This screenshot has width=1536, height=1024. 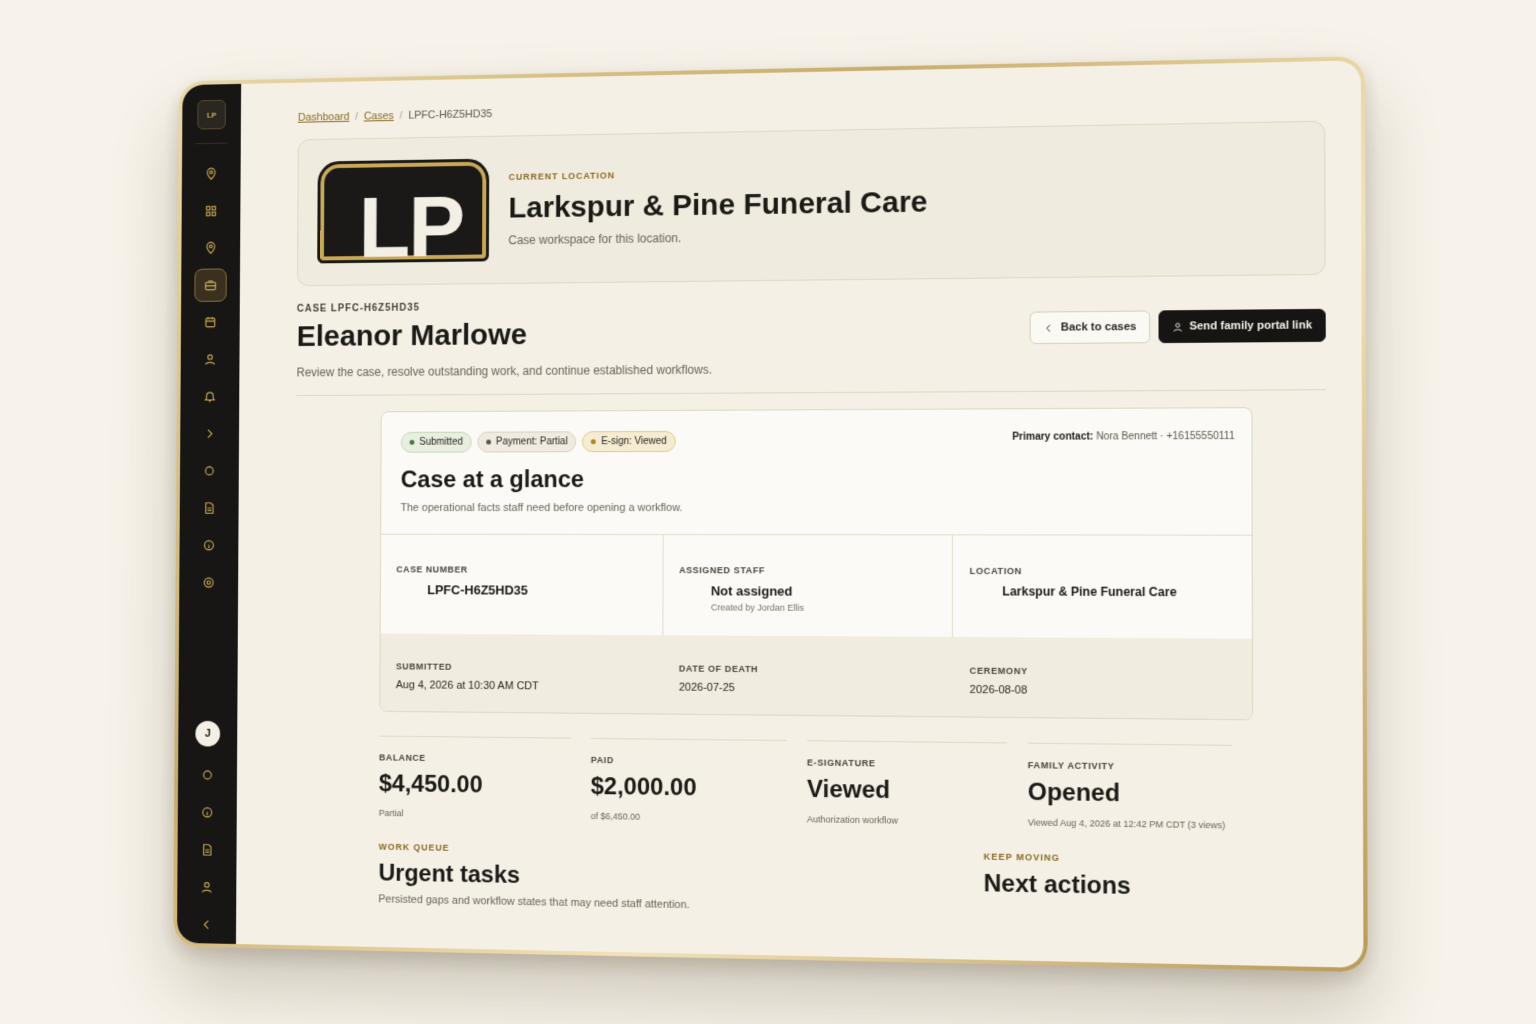 I want to click on calendar-icon, so click(x=210, y=322).